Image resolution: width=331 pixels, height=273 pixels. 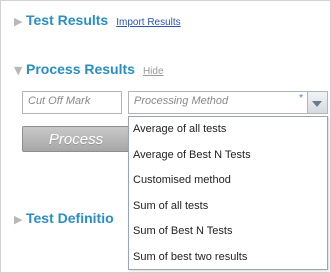 What do you see at coordinates (20, 70) in the screenshot?
I see `collapse-triangle-icon: ▼` at bounding box center [20, 70].